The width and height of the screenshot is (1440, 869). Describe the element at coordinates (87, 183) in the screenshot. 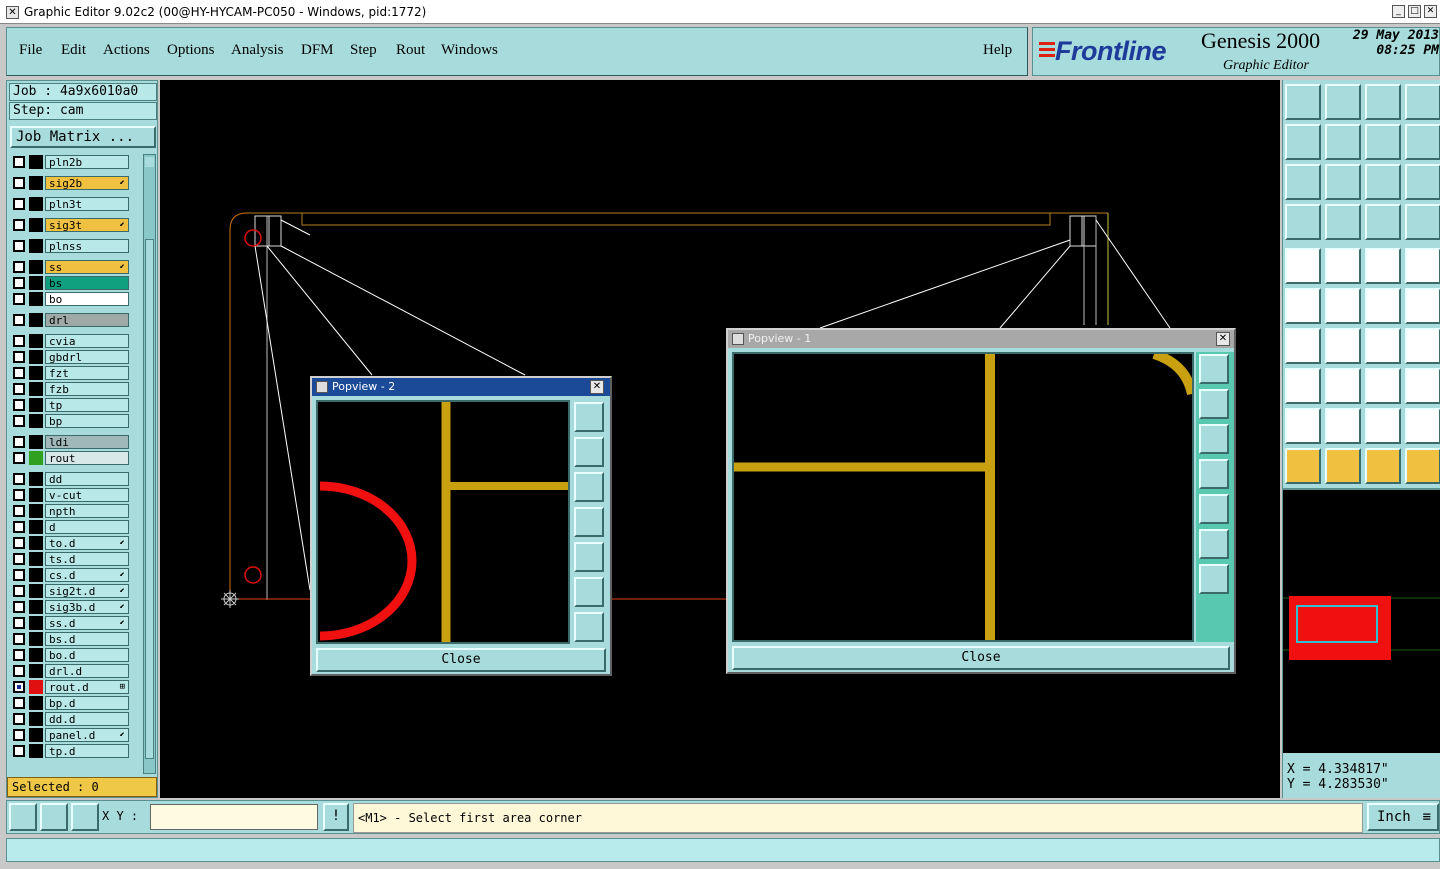

I see `layer-name: sig2b ⬋` at that location.